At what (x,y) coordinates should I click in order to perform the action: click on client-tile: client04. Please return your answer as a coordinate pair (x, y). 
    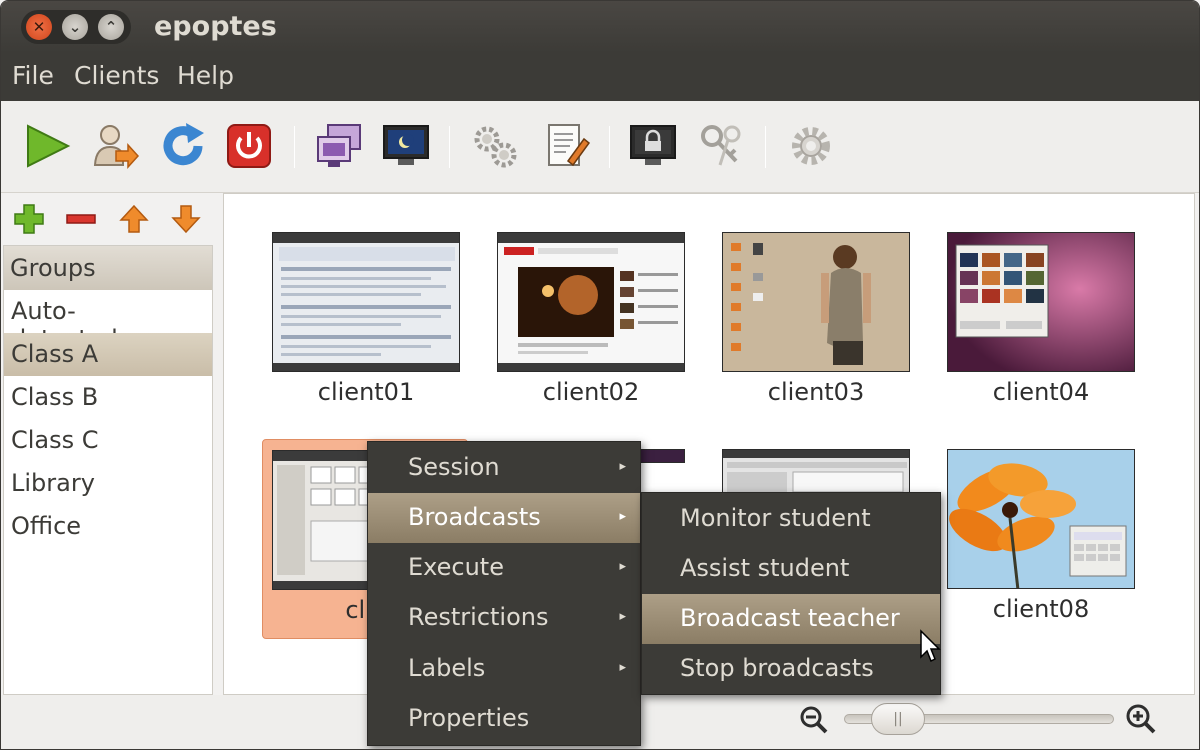
    Looking at the image, I should click on (1042, 322).